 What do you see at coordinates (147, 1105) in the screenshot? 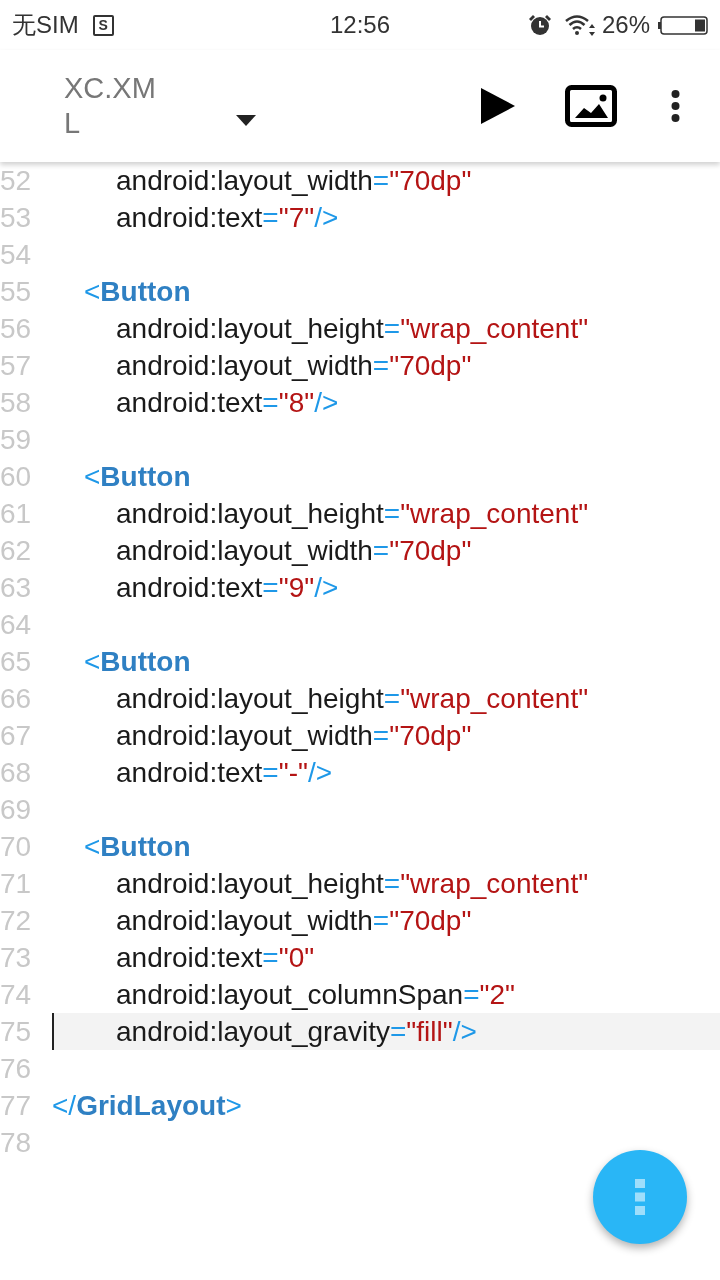
I see `code-line: </GridLayout>` at bounding box center [147, 1105].